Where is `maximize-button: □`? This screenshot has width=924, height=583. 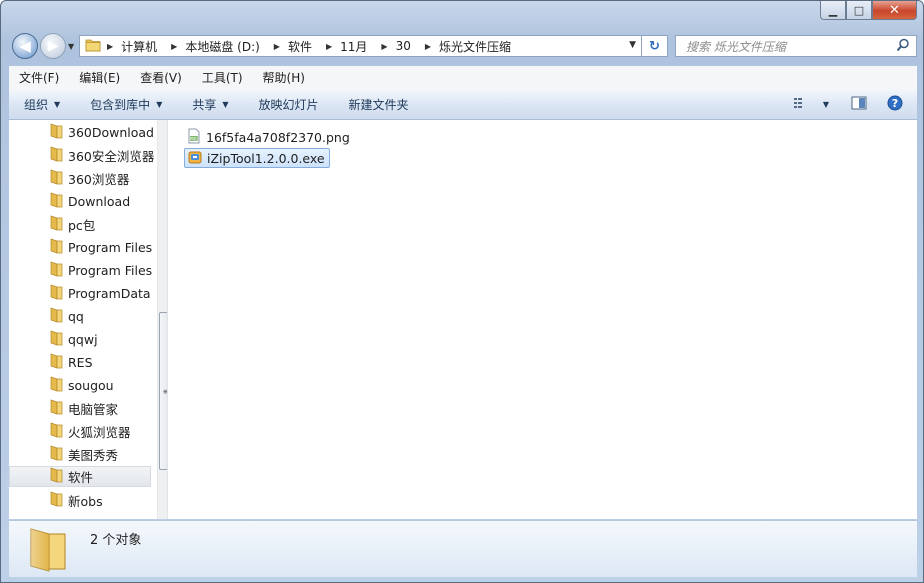
maximize-button: □ is located at coordinates (859, 10).